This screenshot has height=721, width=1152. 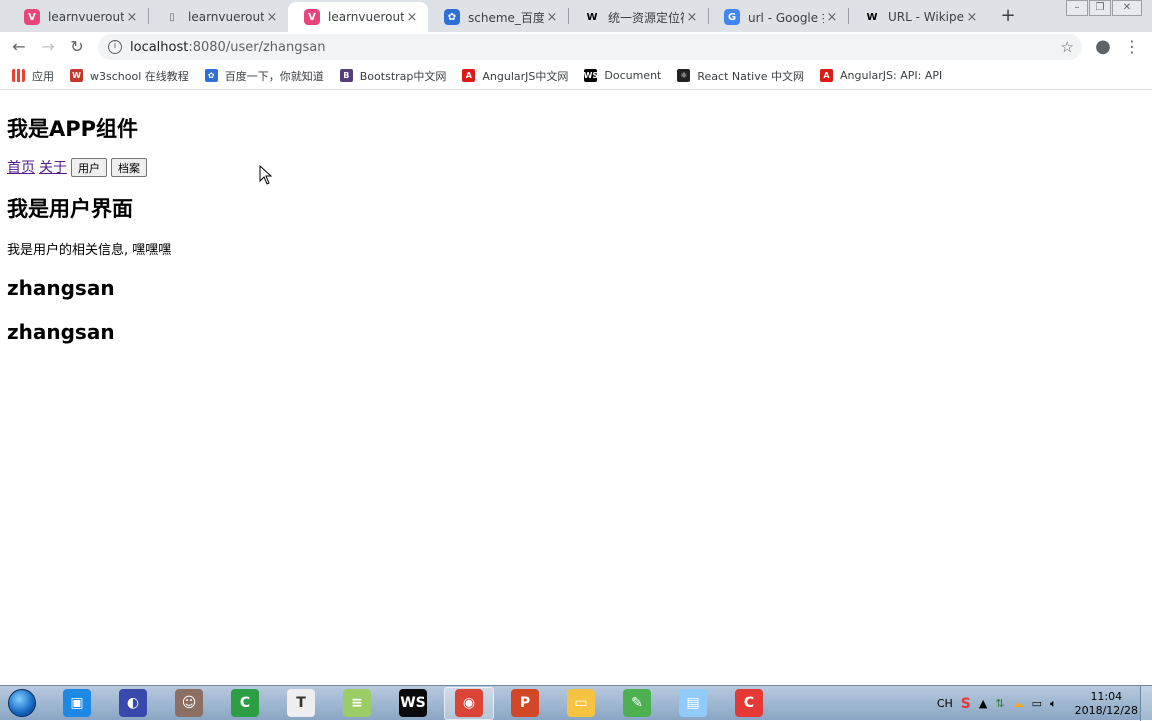 What do you see at coordinates (926, 17) in the screenshot?
I see `tab-title: URL - Wikipedia` at bounding box center [926, 17].